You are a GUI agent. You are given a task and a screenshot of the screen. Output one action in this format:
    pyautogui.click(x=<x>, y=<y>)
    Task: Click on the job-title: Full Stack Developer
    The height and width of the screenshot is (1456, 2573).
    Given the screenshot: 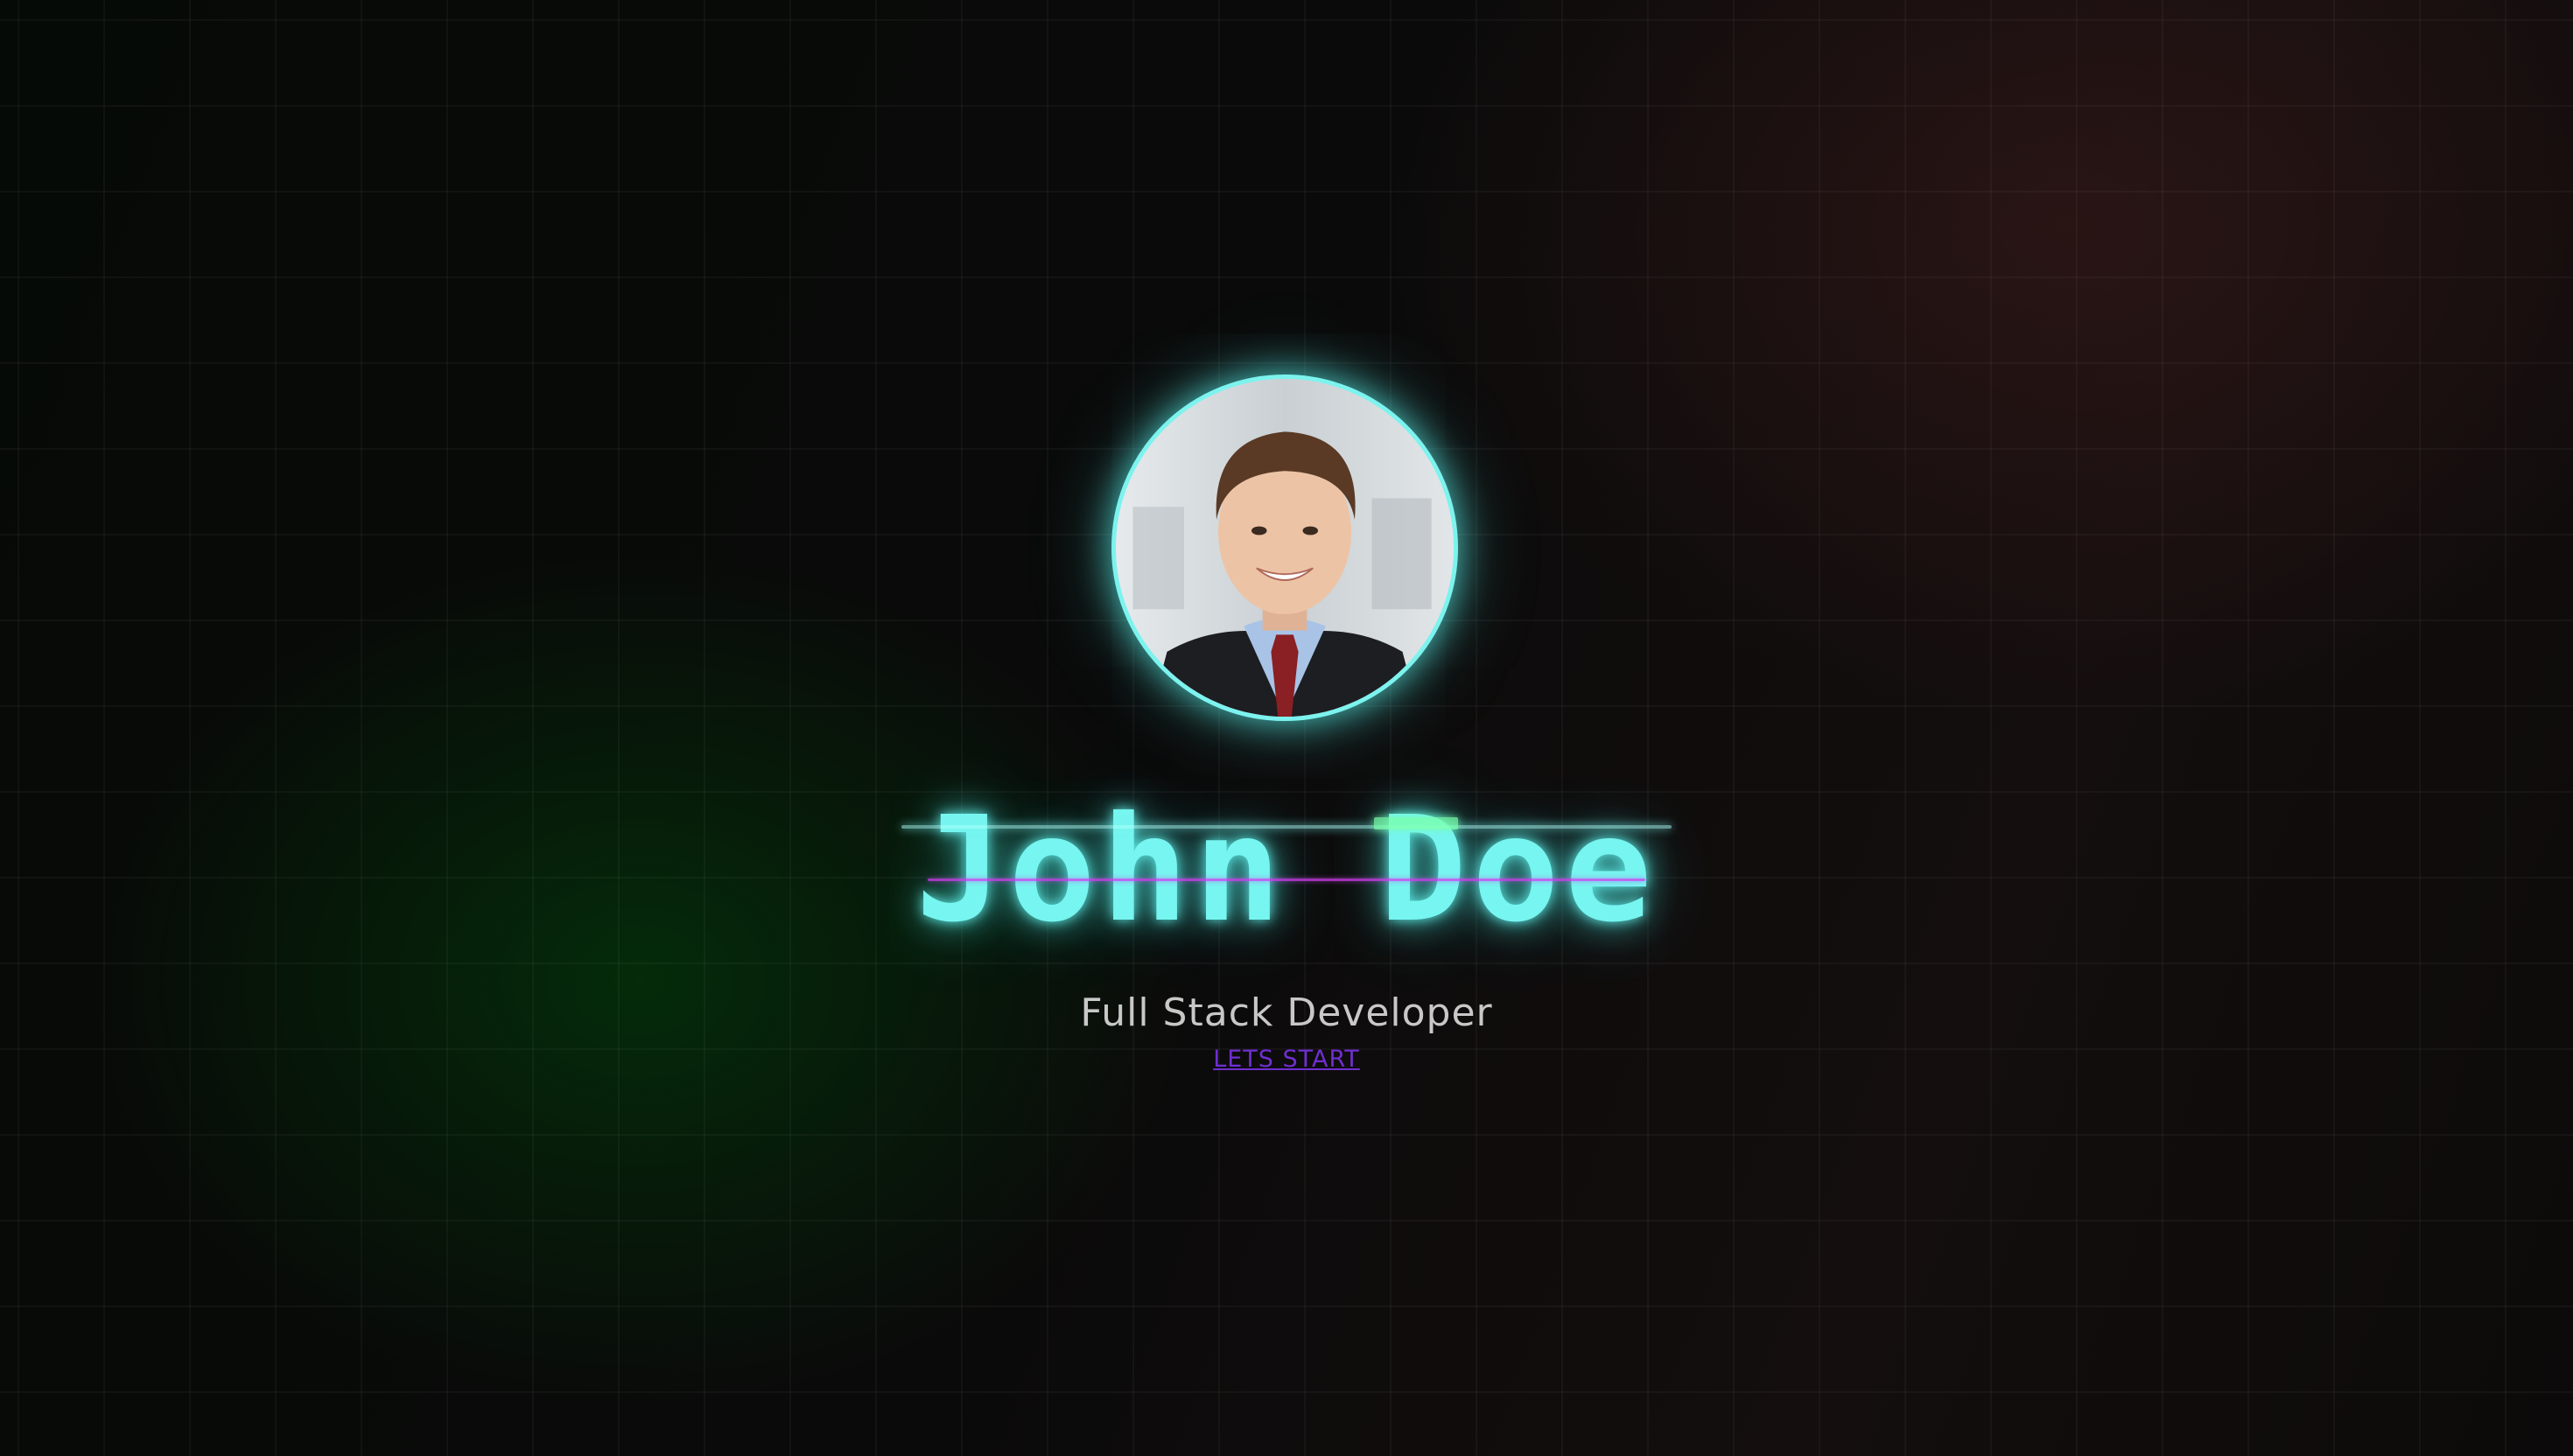 What is the action you would take?
    pyautogui.click(x=1286, y=1012)
    